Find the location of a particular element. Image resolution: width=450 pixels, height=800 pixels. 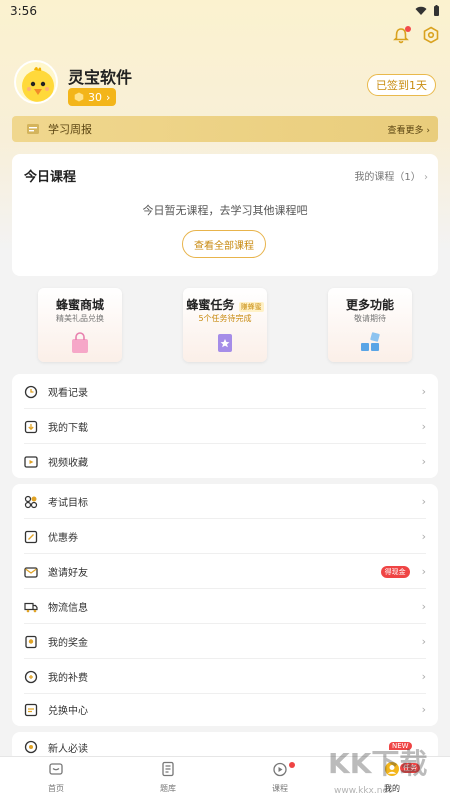

battery-icon is located at coordinates (436, 10).